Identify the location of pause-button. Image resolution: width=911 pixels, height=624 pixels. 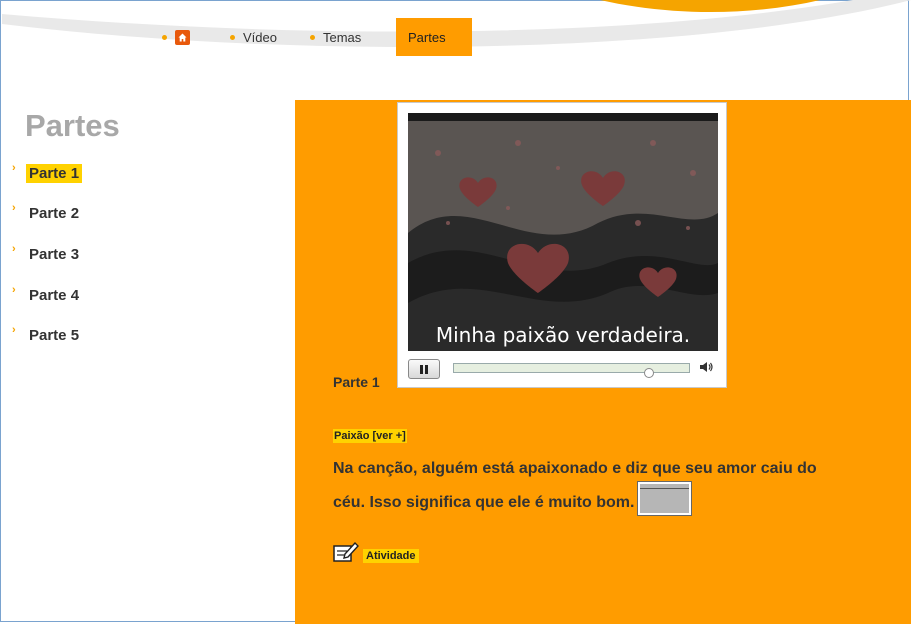
(424, 369).